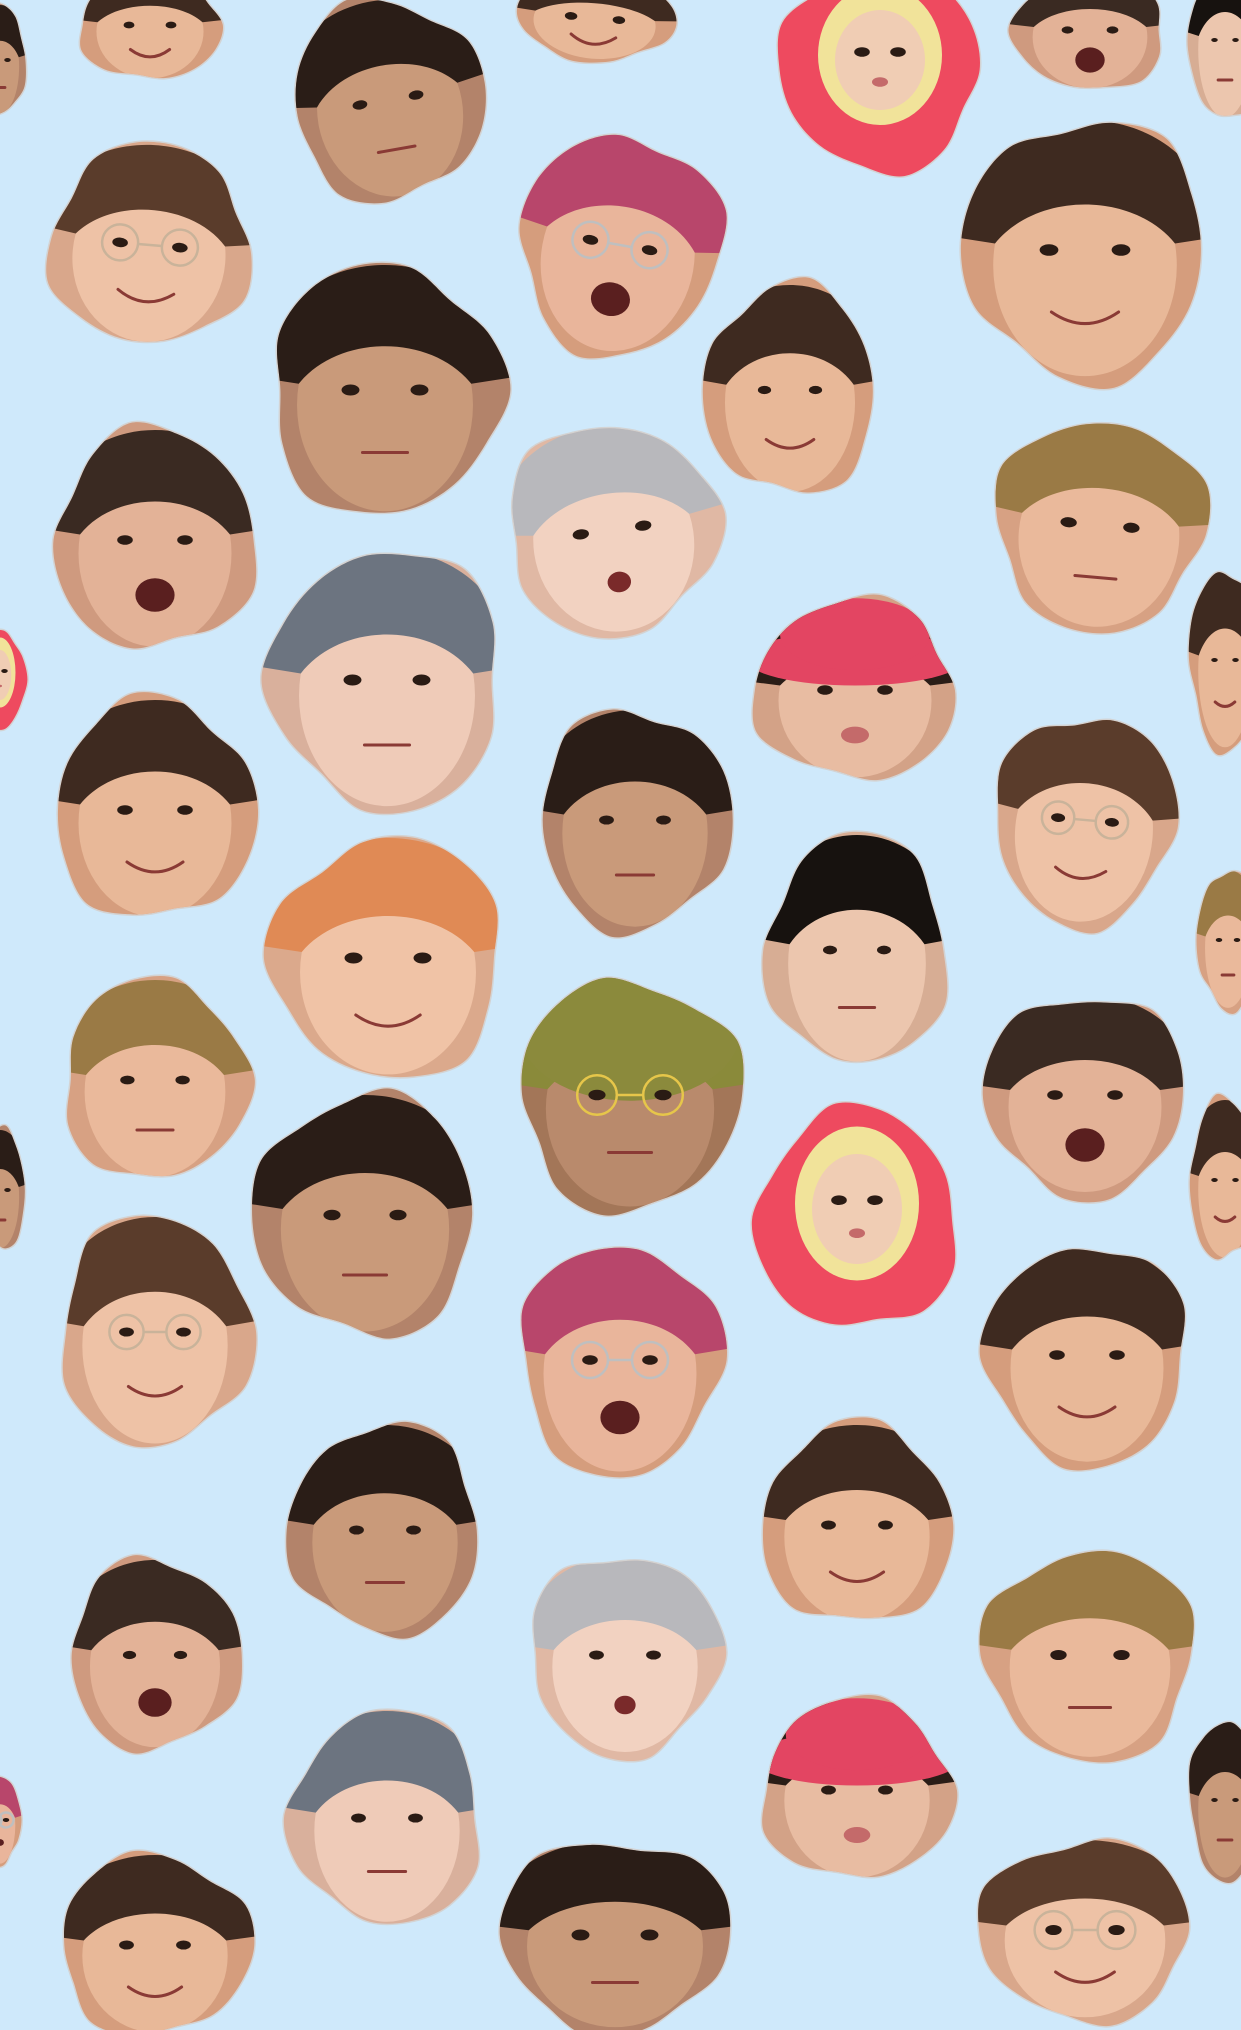 This screenshot has width=1241, height=2030. I want to click on sticker-boy-green-cap, so click(632, 1097).